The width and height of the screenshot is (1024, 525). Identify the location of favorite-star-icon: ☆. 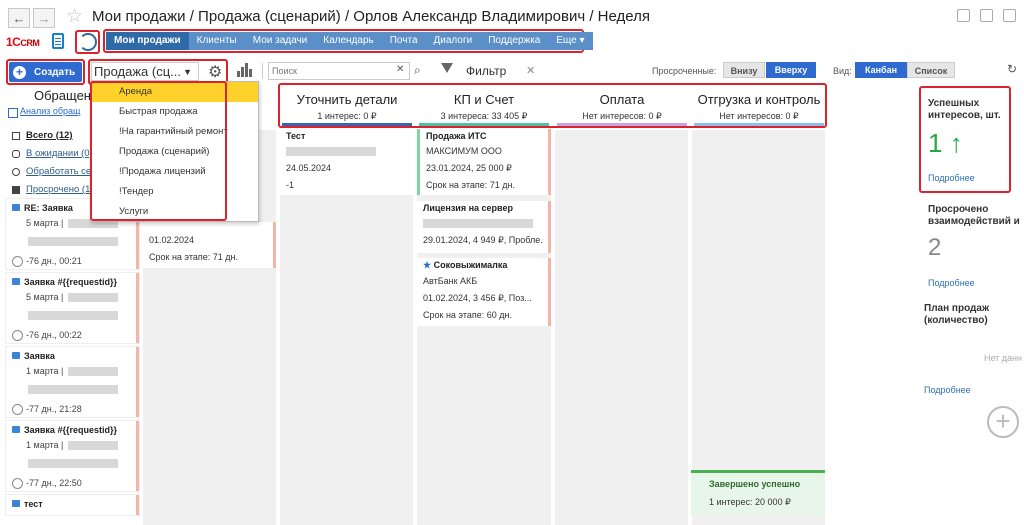
(74, 16).